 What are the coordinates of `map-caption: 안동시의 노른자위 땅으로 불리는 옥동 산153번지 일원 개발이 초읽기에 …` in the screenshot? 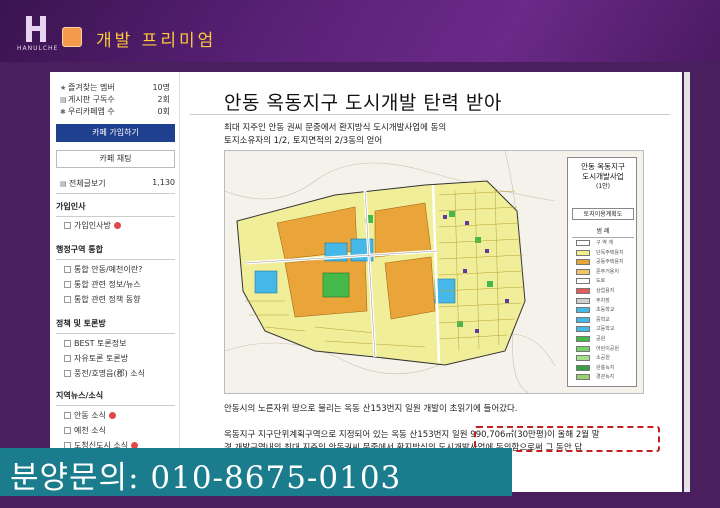 It's located at (371, 409).